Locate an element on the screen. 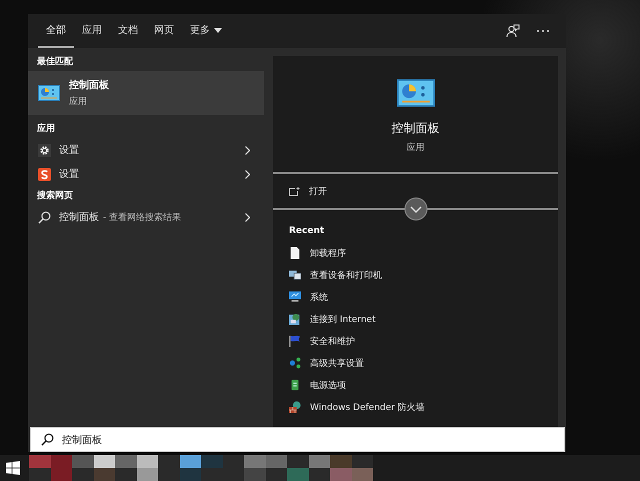 This screenshot has height=481, width=640. result-item: 控制面板 - 查看网络搜索结果 is located at coordinates (146, 217).